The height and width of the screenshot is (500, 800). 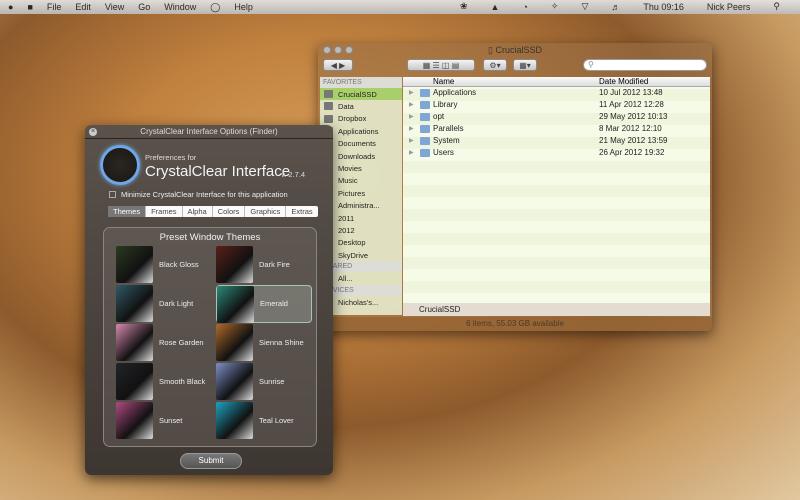 What do you see at coordinates (443, 81) in the screenshot?
I see `name-column-header: Name` at bounding box center [443, 81].